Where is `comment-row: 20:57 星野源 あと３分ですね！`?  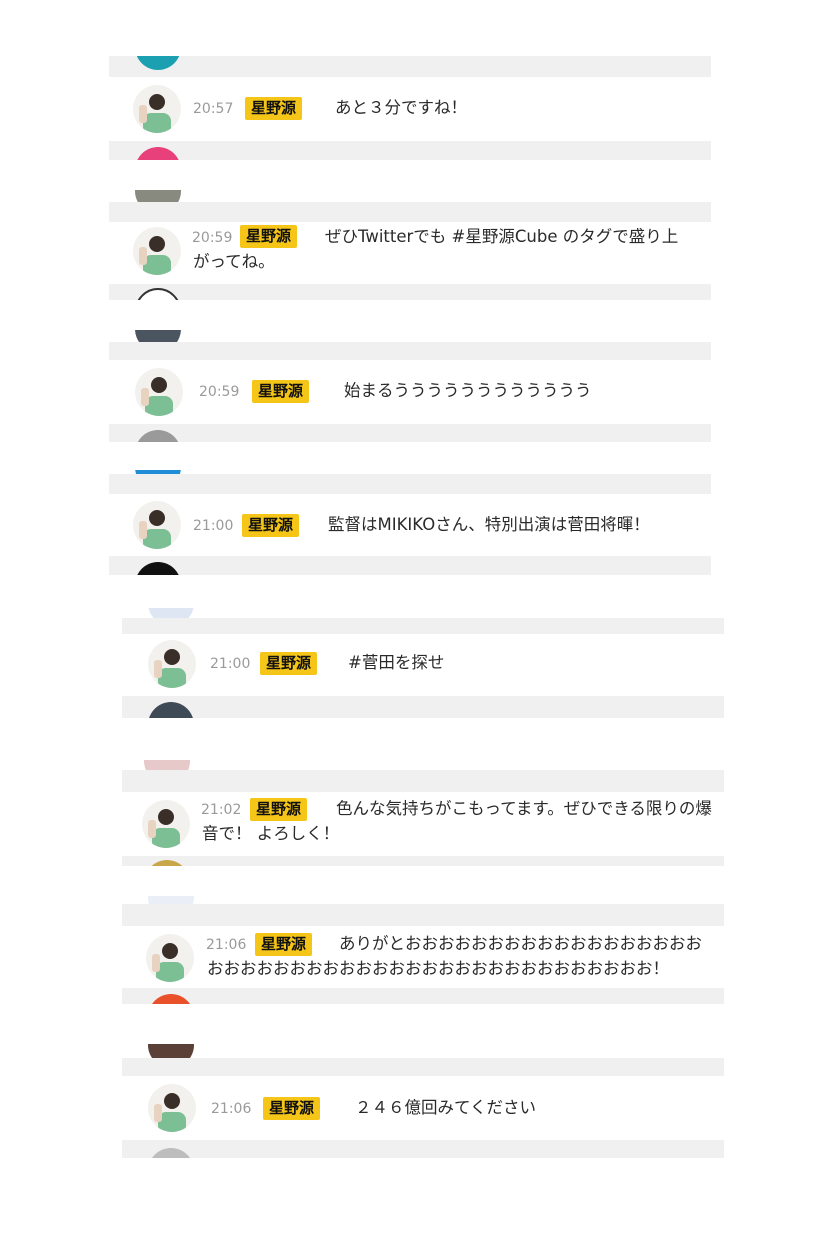 comment-row: 20:57 星野源 あと３分ですね！ is located at coordinates (410, 109).